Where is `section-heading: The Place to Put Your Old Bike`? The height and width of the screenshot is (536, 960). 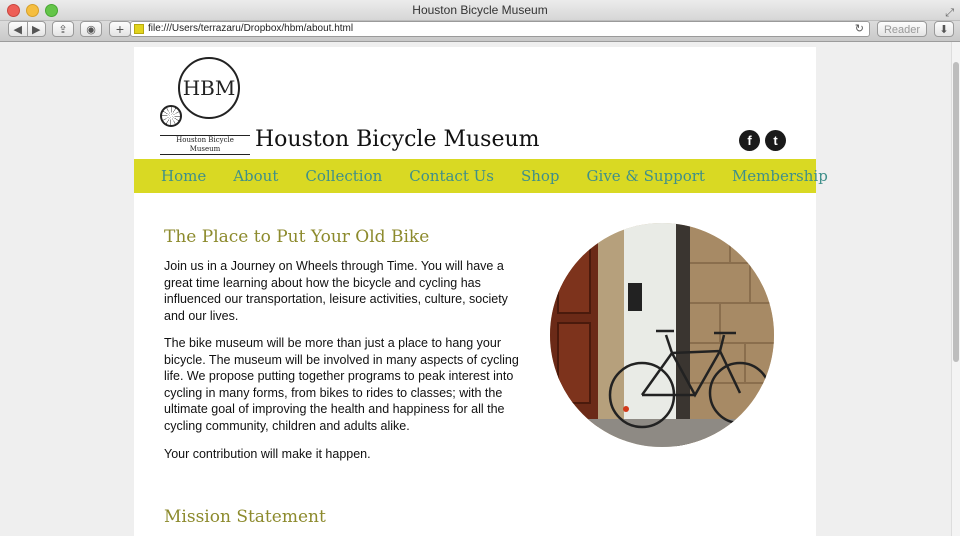
section-heading: The Place to Put Your Old Bike is located at coordinates (297, 237).